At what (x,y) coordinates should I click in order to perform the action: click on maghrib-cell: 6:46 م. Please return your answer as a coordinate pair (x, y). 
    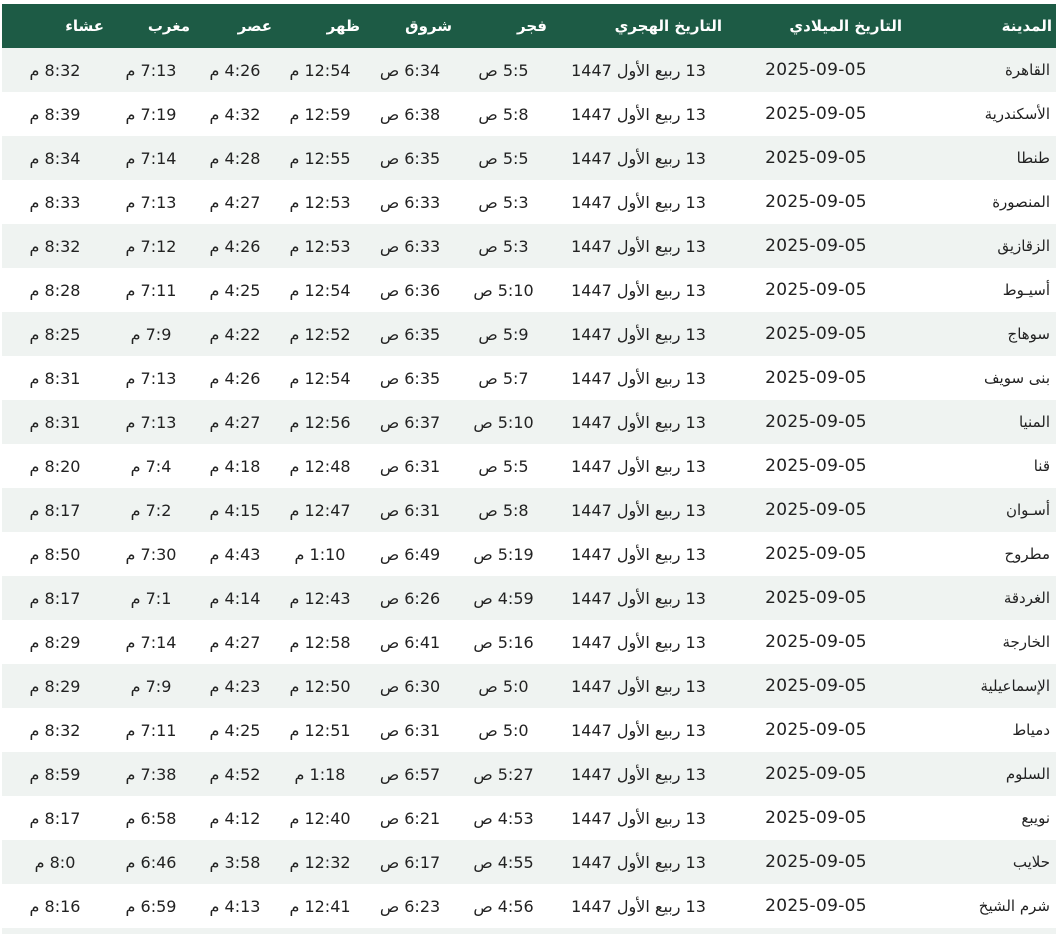
    Looking at the image, I should click on (151, 862).